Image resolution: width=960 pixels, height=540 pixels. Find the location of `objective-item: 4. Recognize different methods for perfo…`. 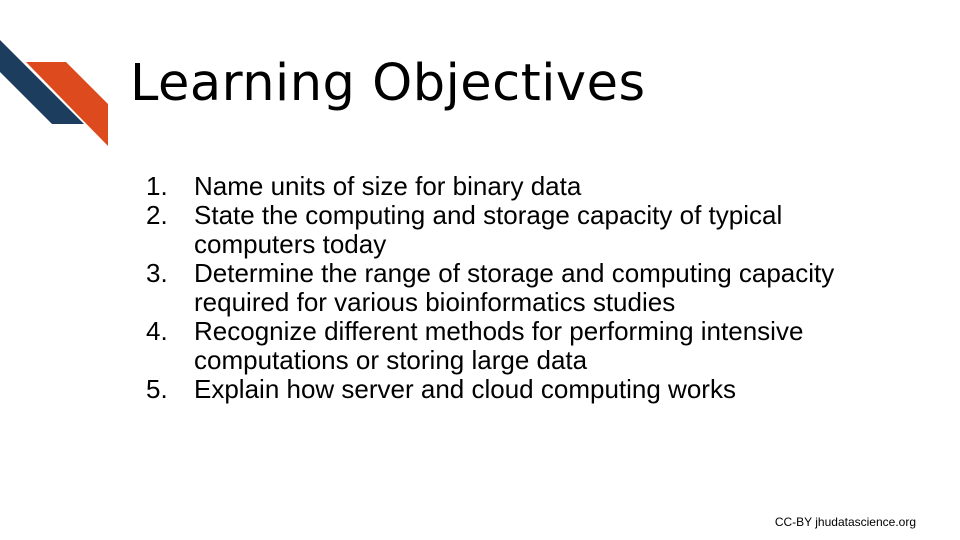

objective-item: 4. Recognize different methods for perfo… is located at coordinates (496, 346).